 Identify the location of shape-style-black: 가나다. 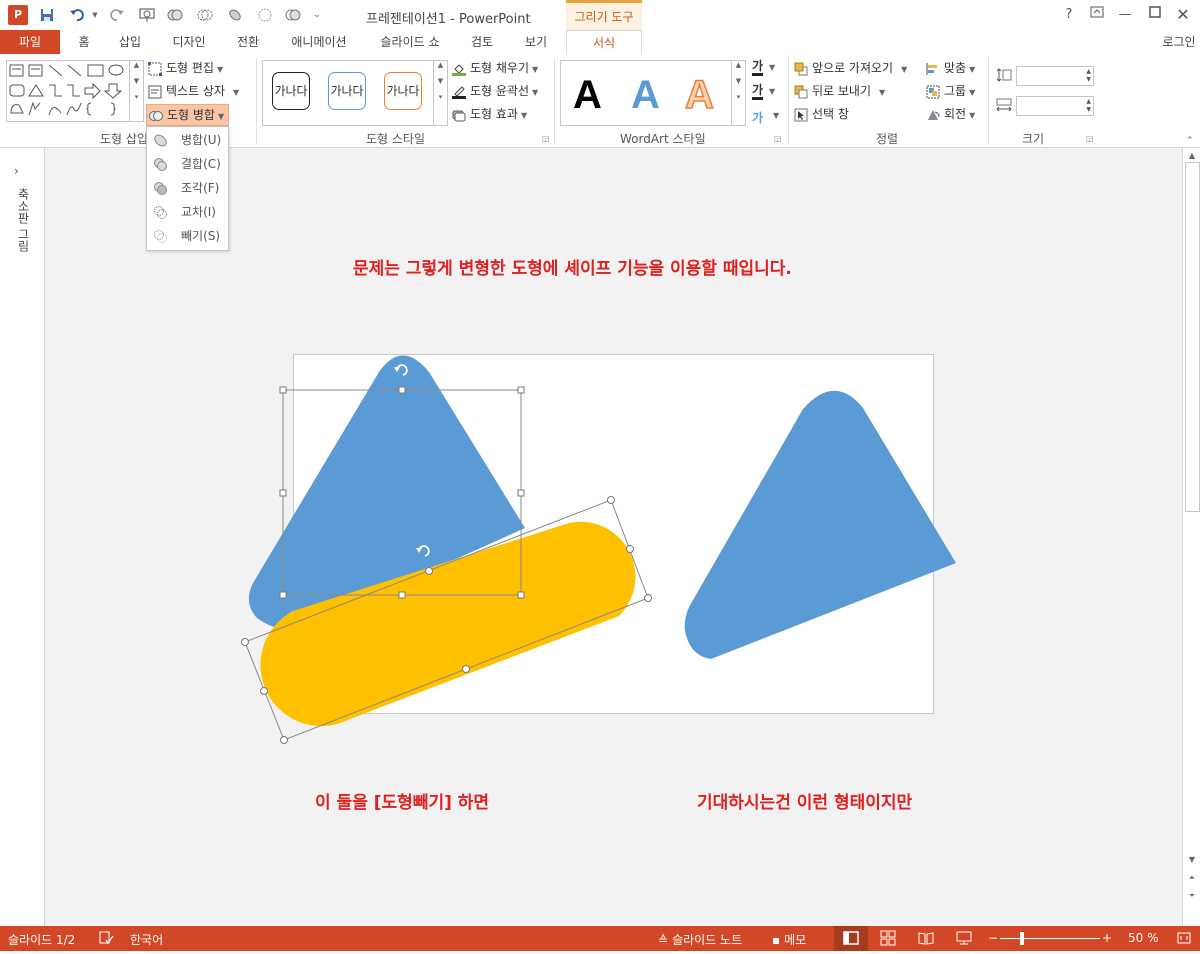
(291, 91).